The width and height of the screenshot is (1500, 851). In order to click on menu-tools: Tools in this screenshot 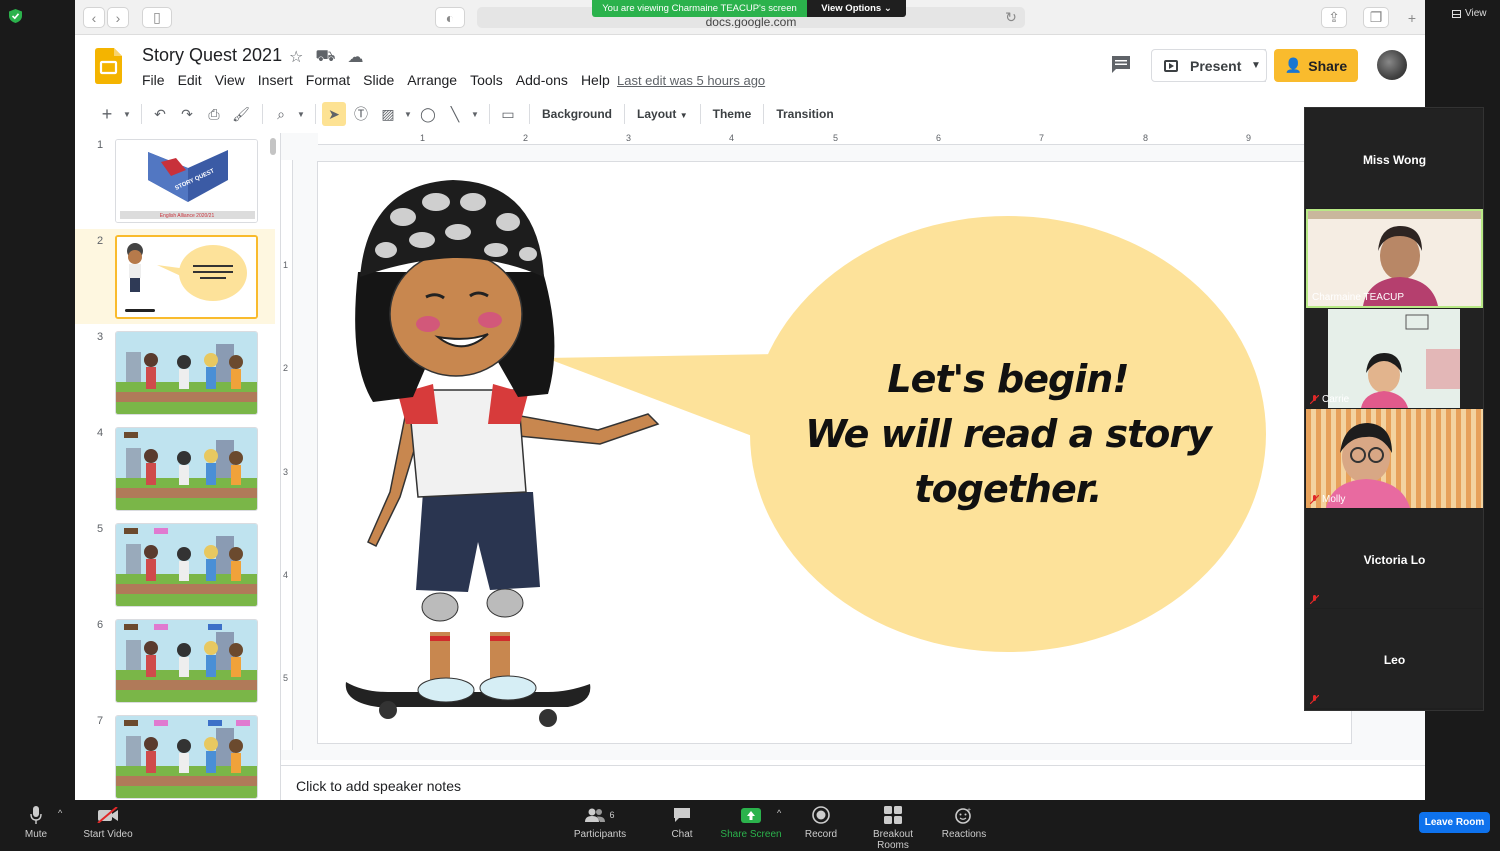, I will do `click(486, 80)`.